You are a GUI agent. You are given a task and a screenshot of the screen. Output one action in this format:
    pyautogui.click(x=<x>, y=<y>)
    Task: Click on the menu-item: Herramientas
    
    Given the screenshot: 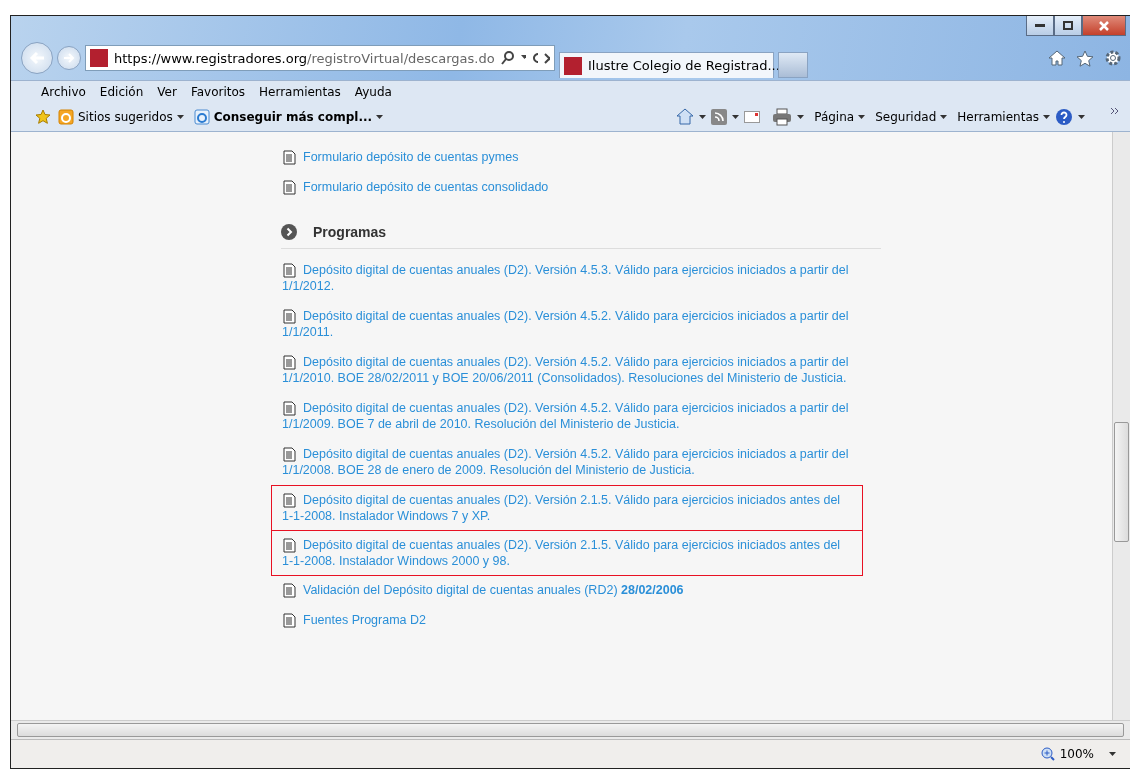 What is the action you would take?
    pyautogui.click(x=300, y=92)
    